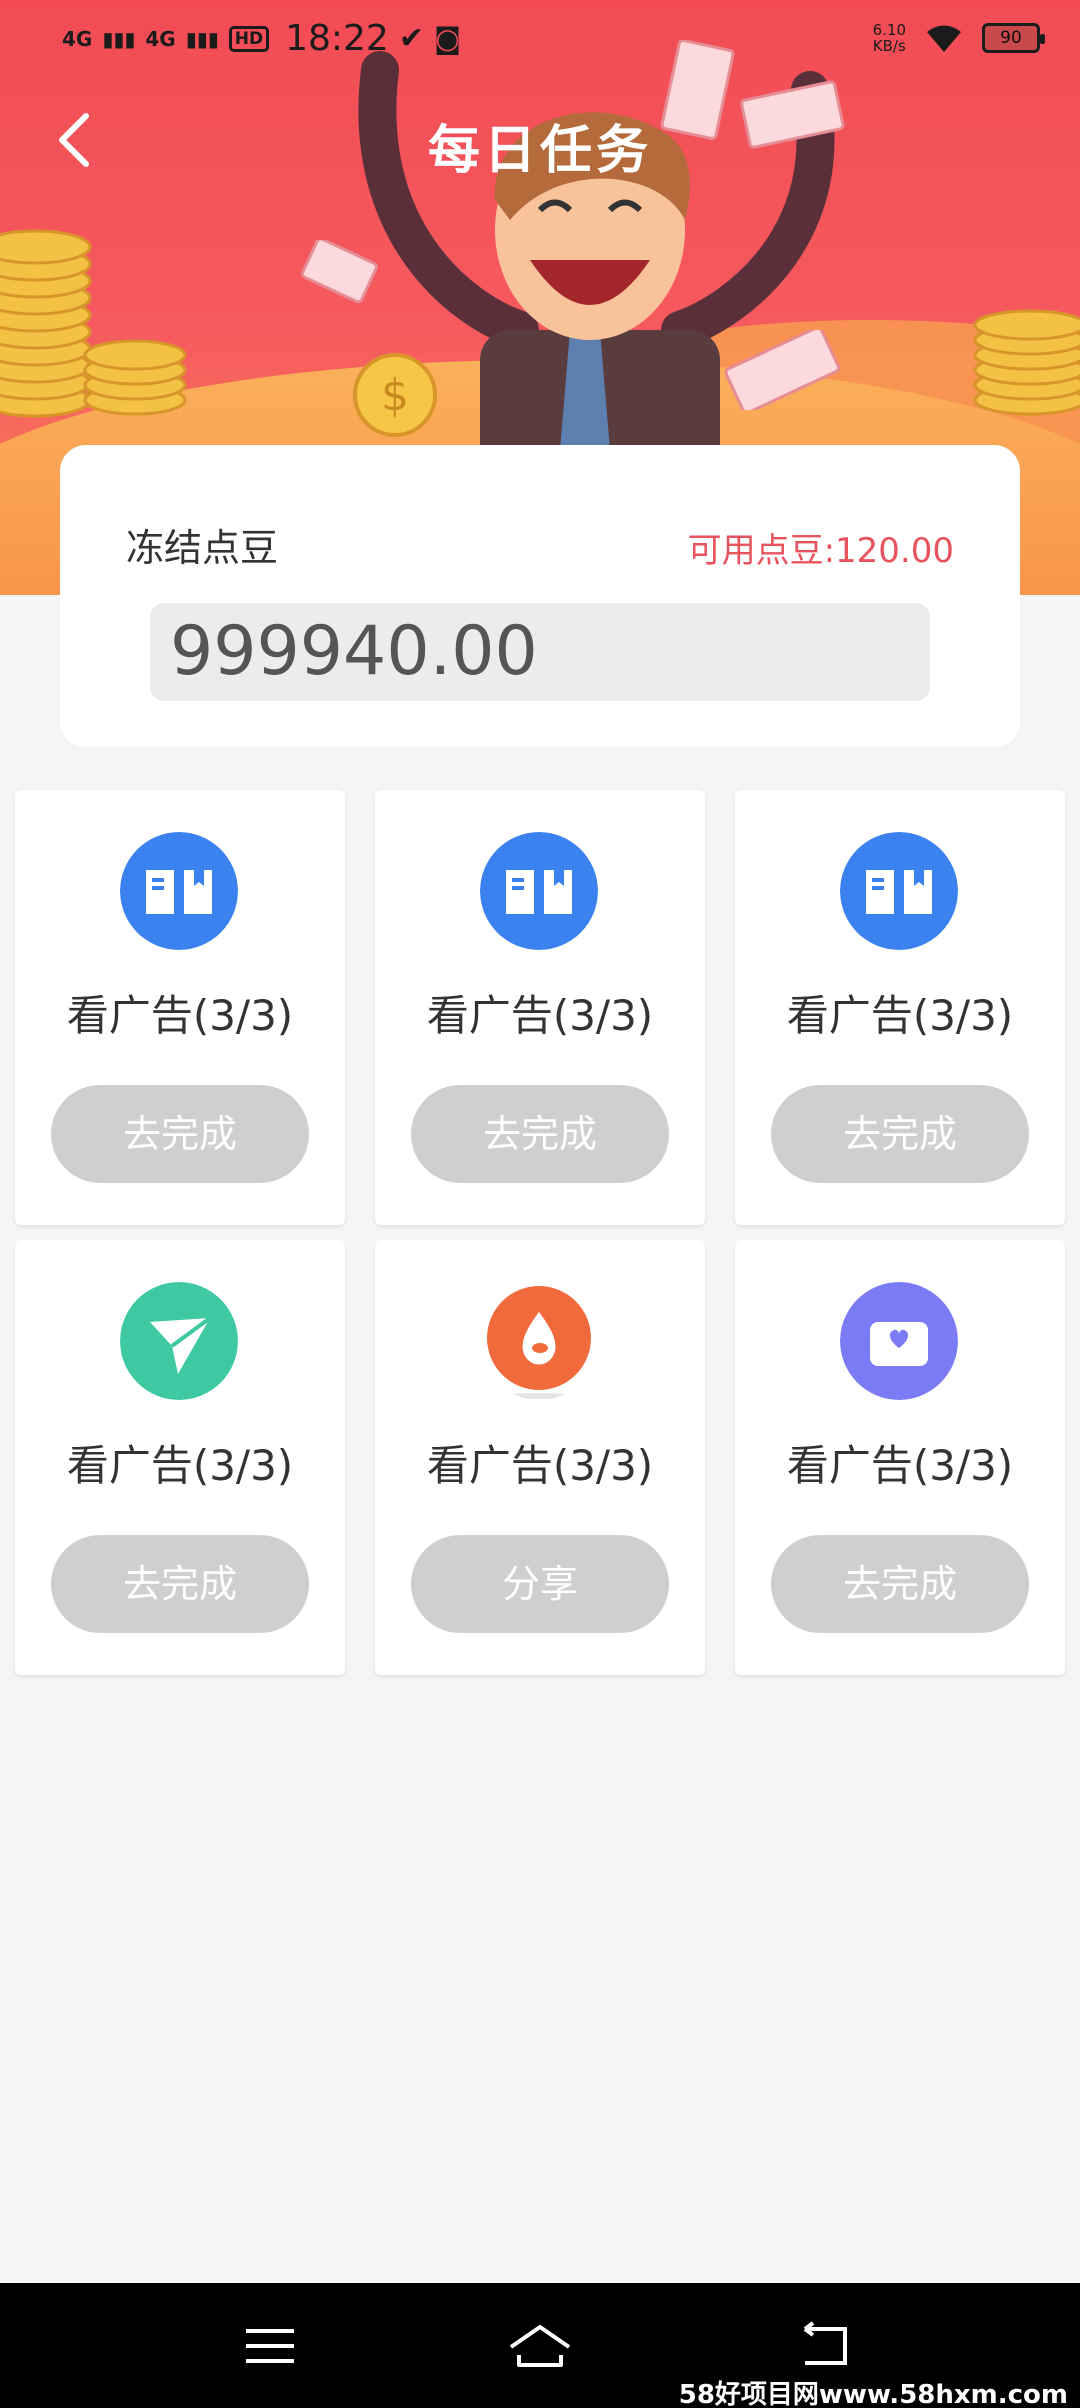  What do you see at coordinates (1026, 362) in the screenshot?
I see `coin-stack-right` at bounding box center [1026, 362].